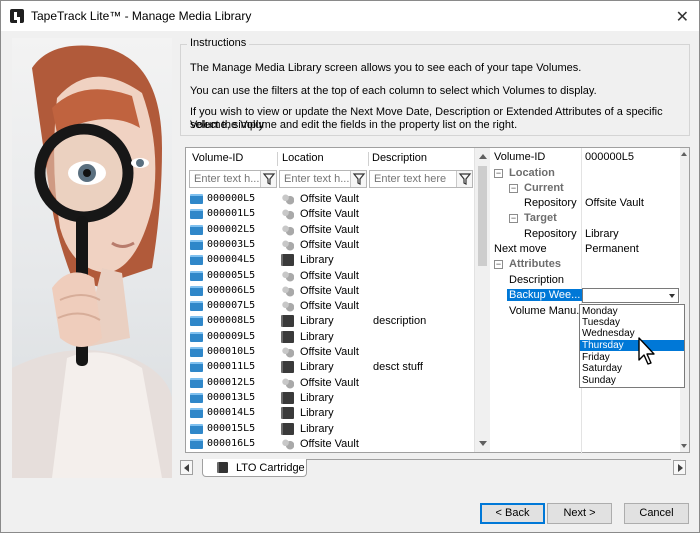 This screenshot has width=700, height=533. I want to click on prop-label-location: Location, so click(532, 173).